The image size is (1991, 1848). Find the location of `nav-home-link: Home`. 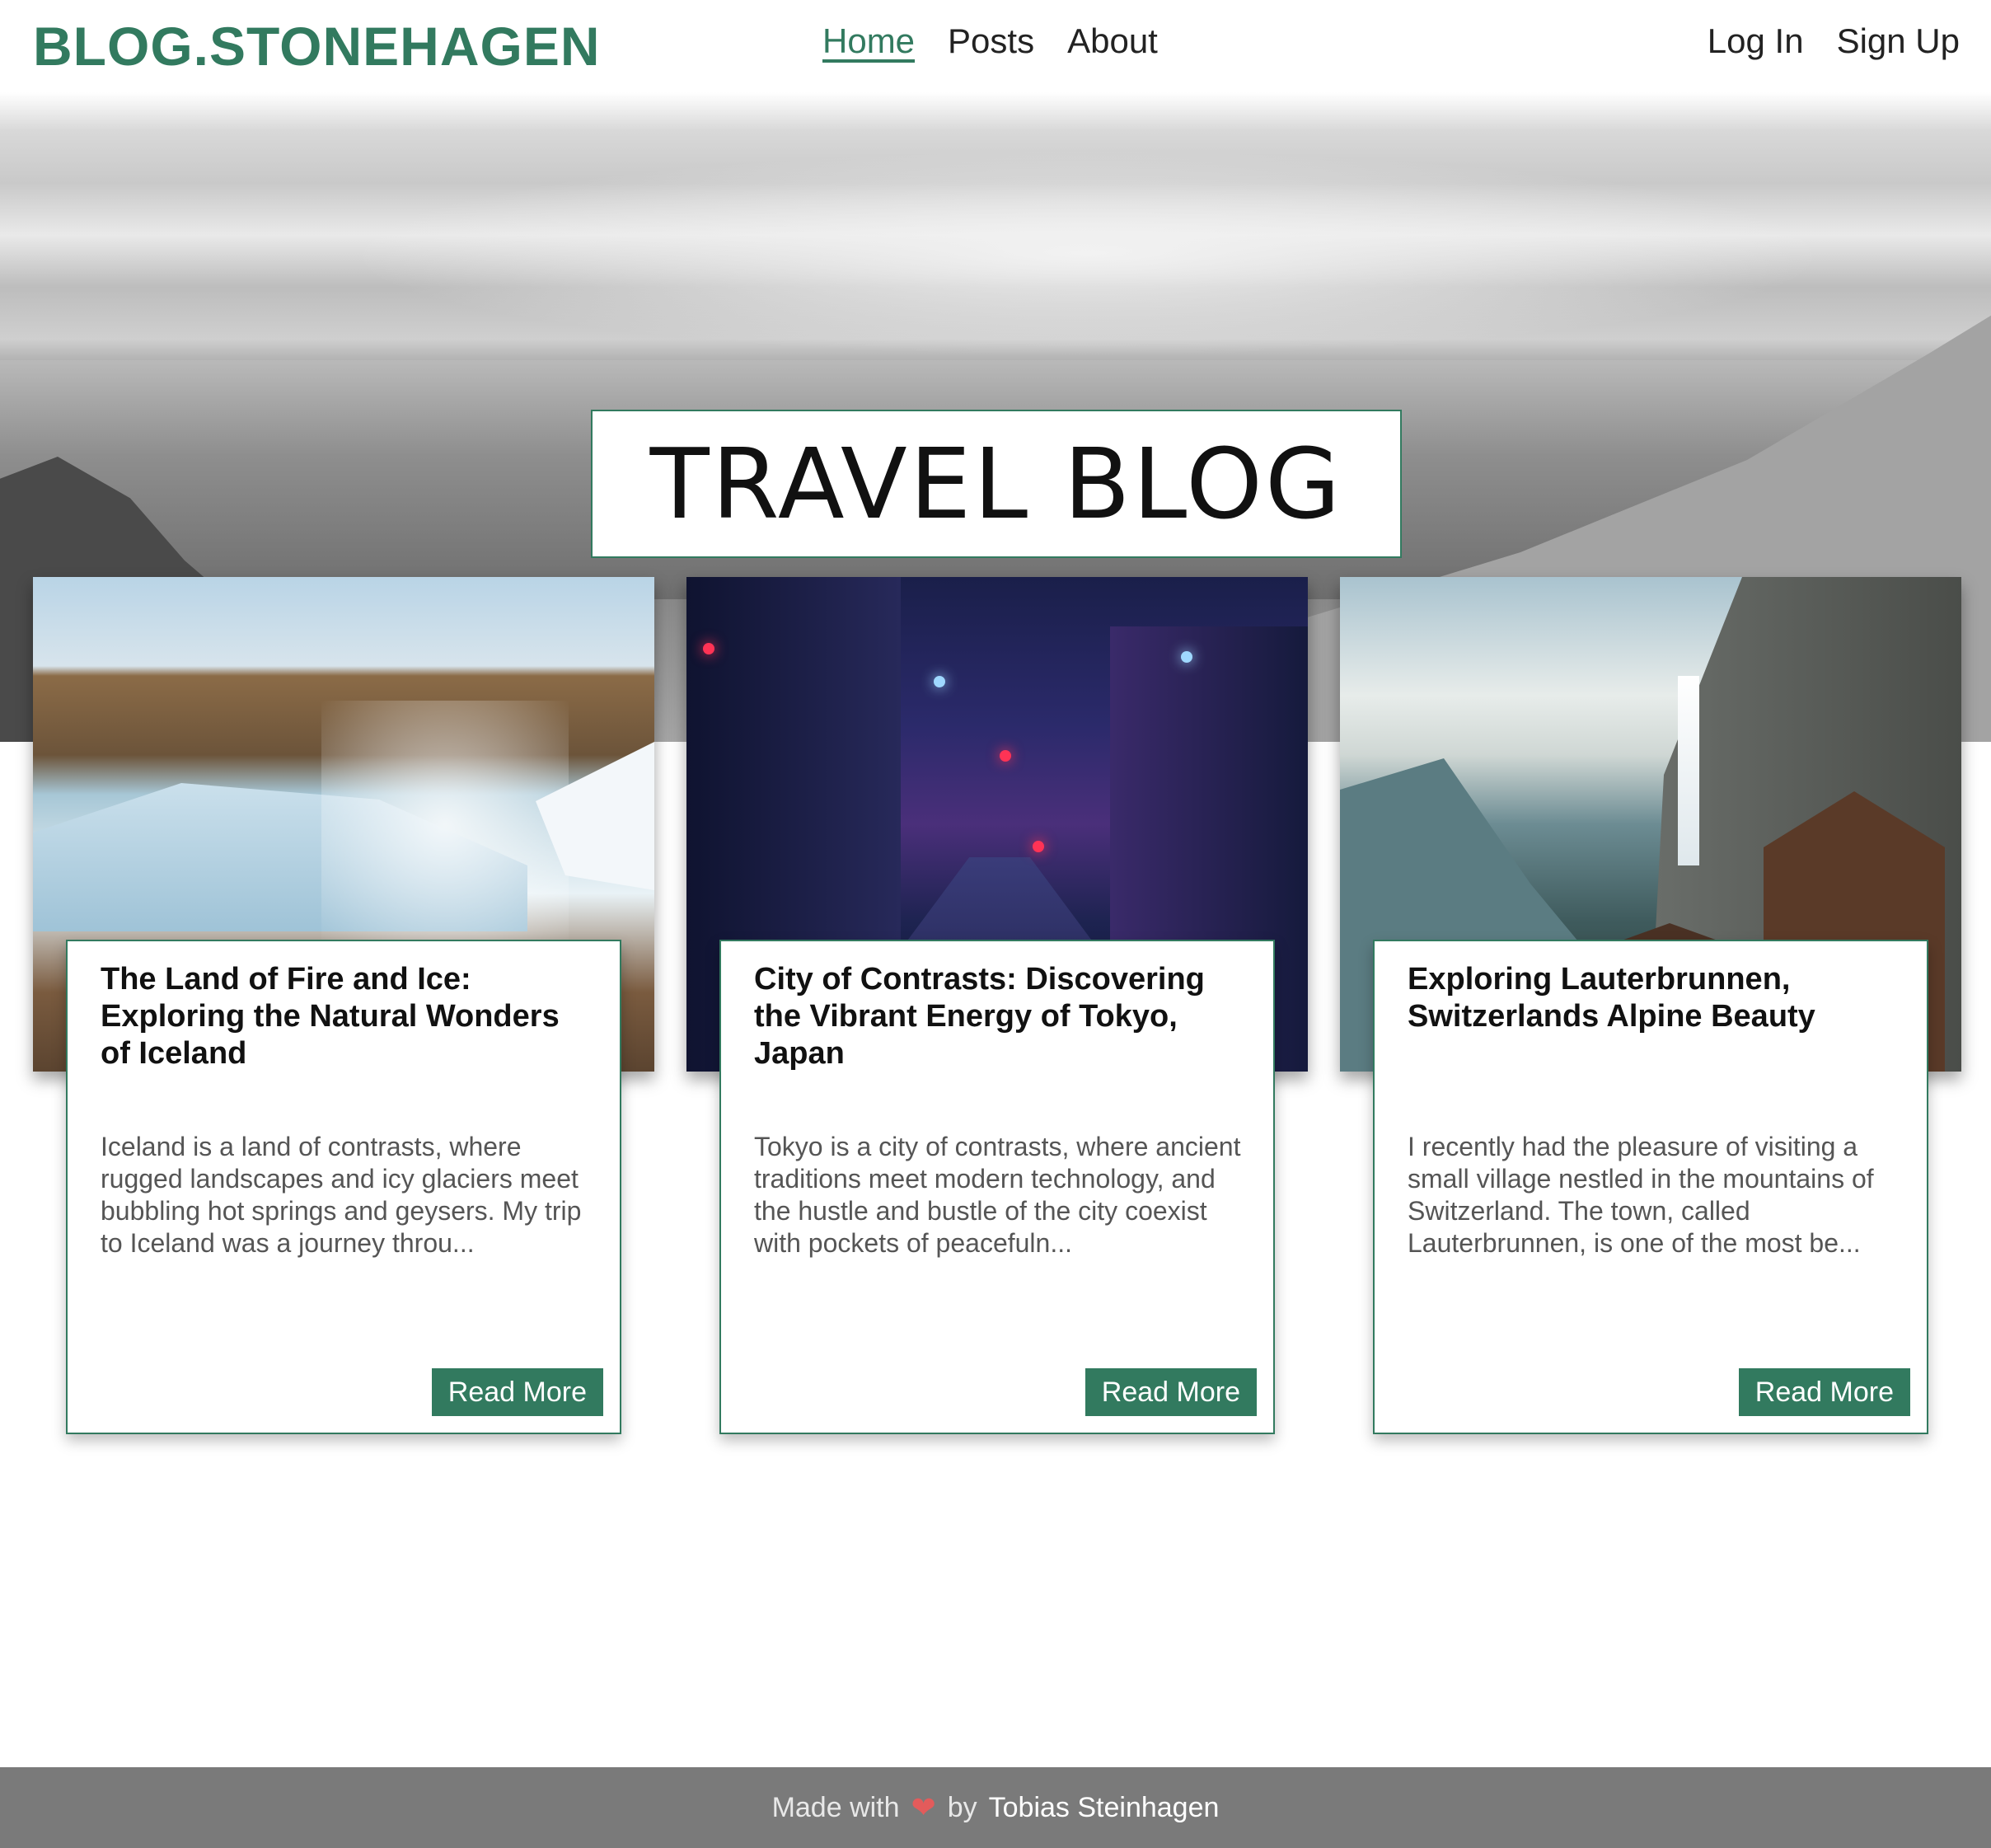

nav-home-link: Home is located at coordinates (869, 41).